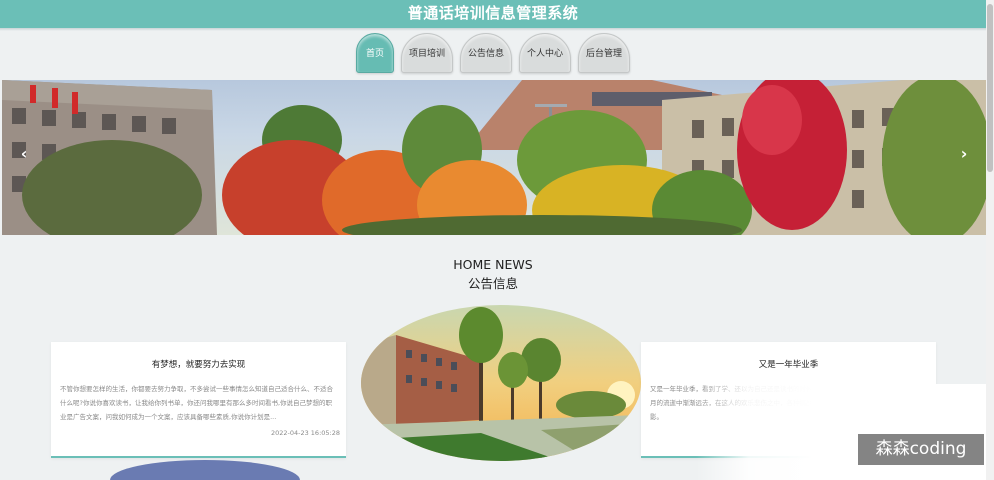  What do you see at coordinates (198, 364) in the screenshot?
I see `news-card-title: 有梦想，就要努力去实现` at bounding box center [198, 364].